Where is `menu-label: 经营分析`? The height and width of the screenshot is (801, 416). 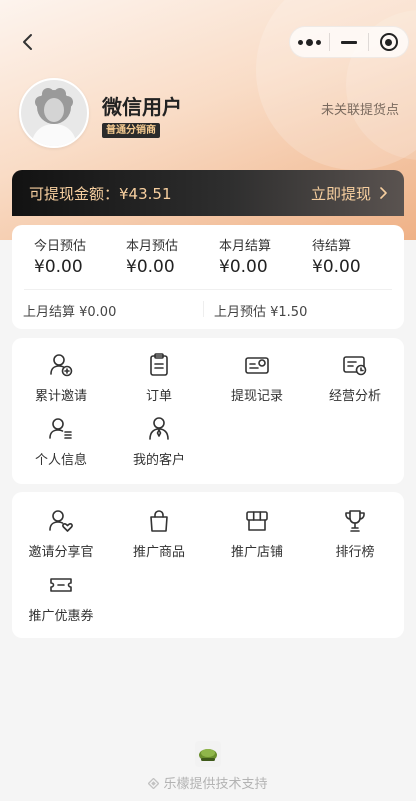
menu-label: 经营分析 is located at coordinates (354, 396).